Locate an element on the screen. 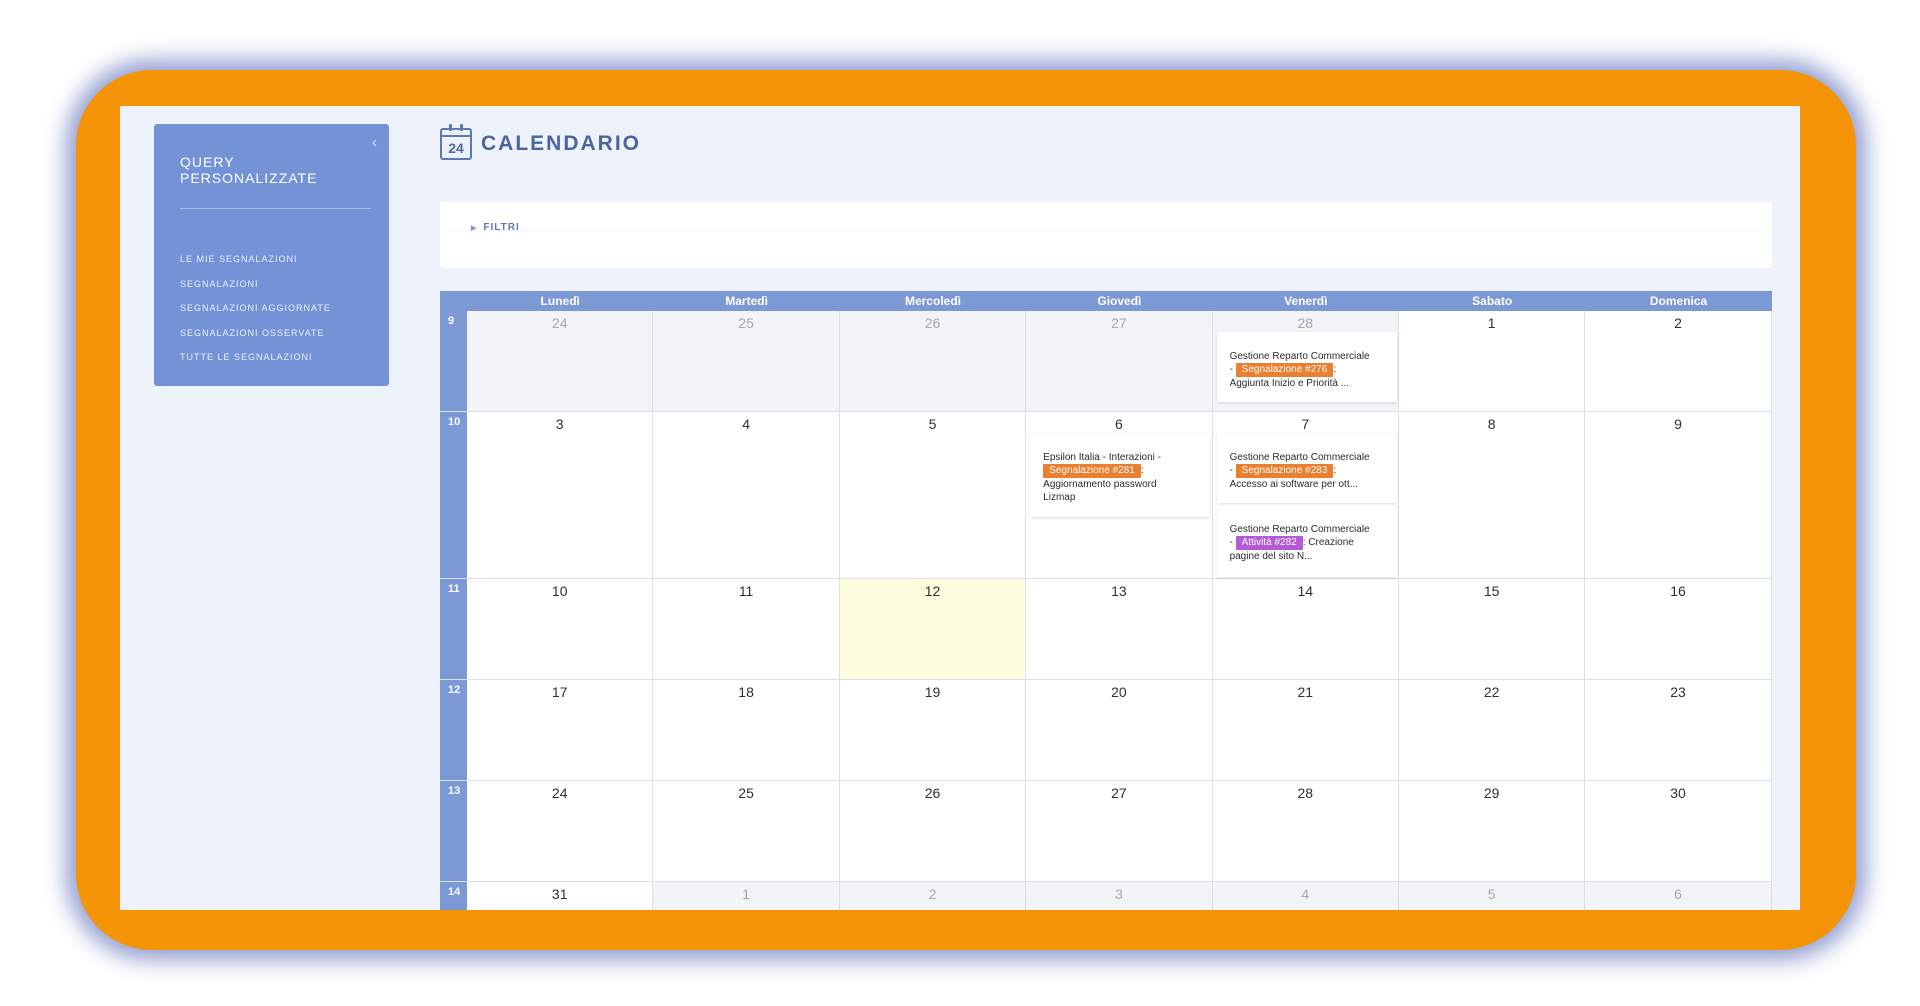 Image resolution: width=1920 pixels, height=1006 pixels. week-number: 14 is located at coordinates (453, 896).